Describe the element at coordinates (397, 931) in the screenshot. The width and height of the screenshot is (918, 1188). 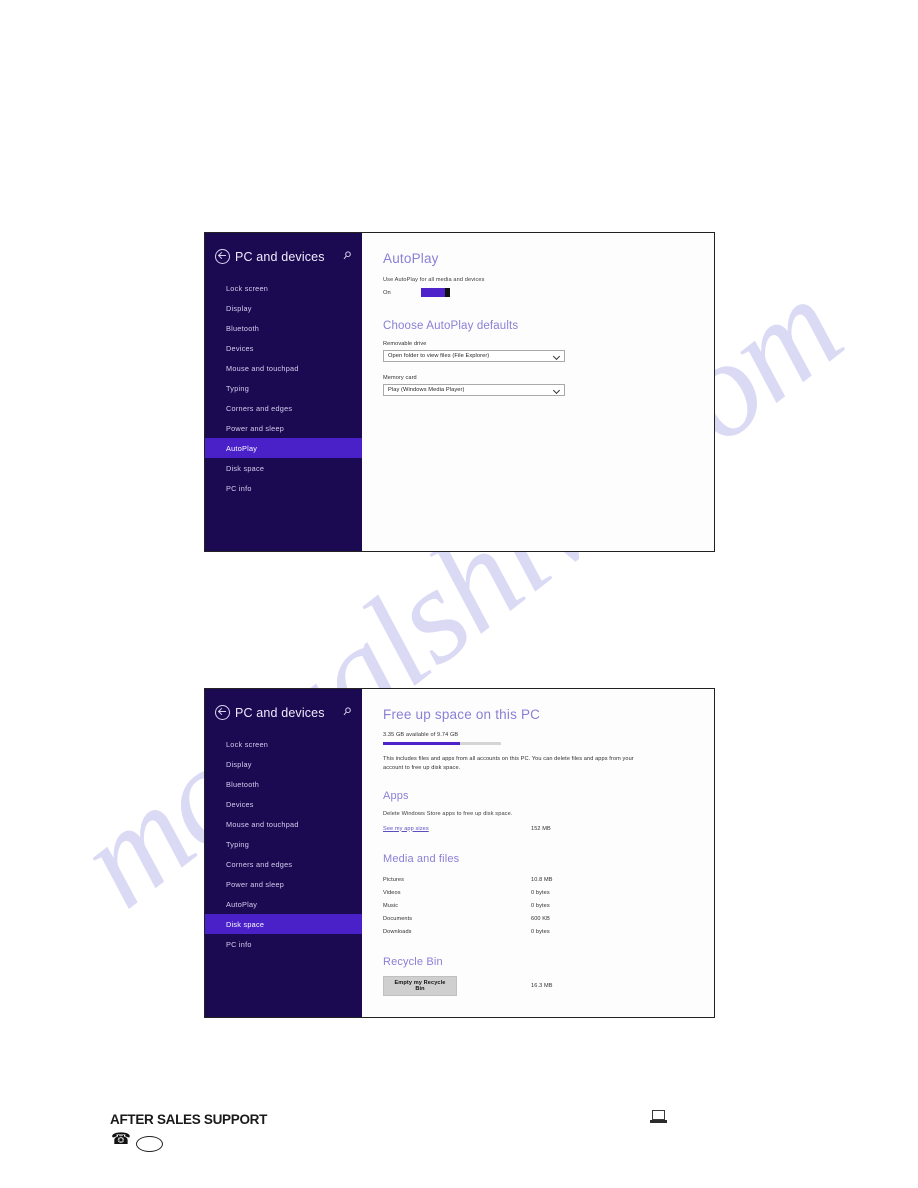
I see `media-row-label: Downloads` at that location.